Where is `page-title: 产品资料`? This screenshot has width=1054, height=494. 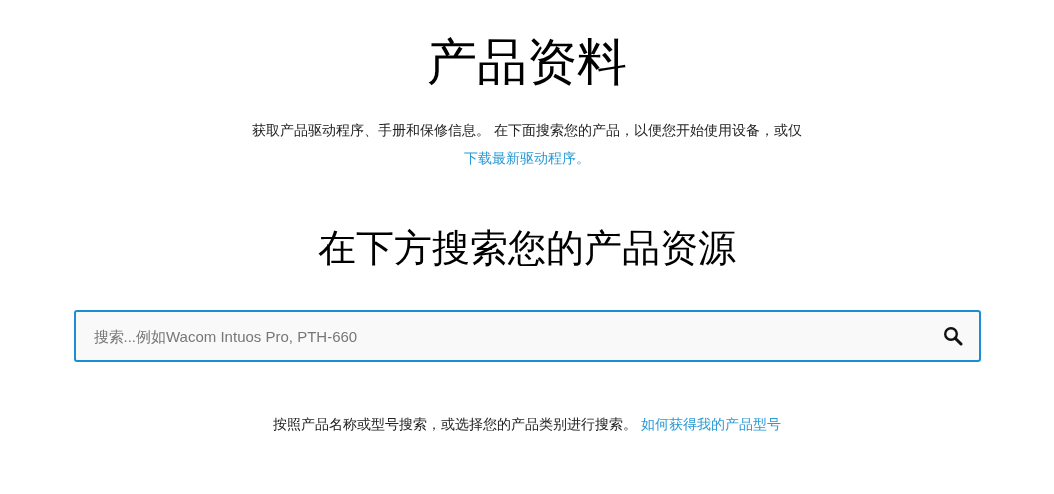 page-title: 产品资料 is located at coordinates (527, 62).